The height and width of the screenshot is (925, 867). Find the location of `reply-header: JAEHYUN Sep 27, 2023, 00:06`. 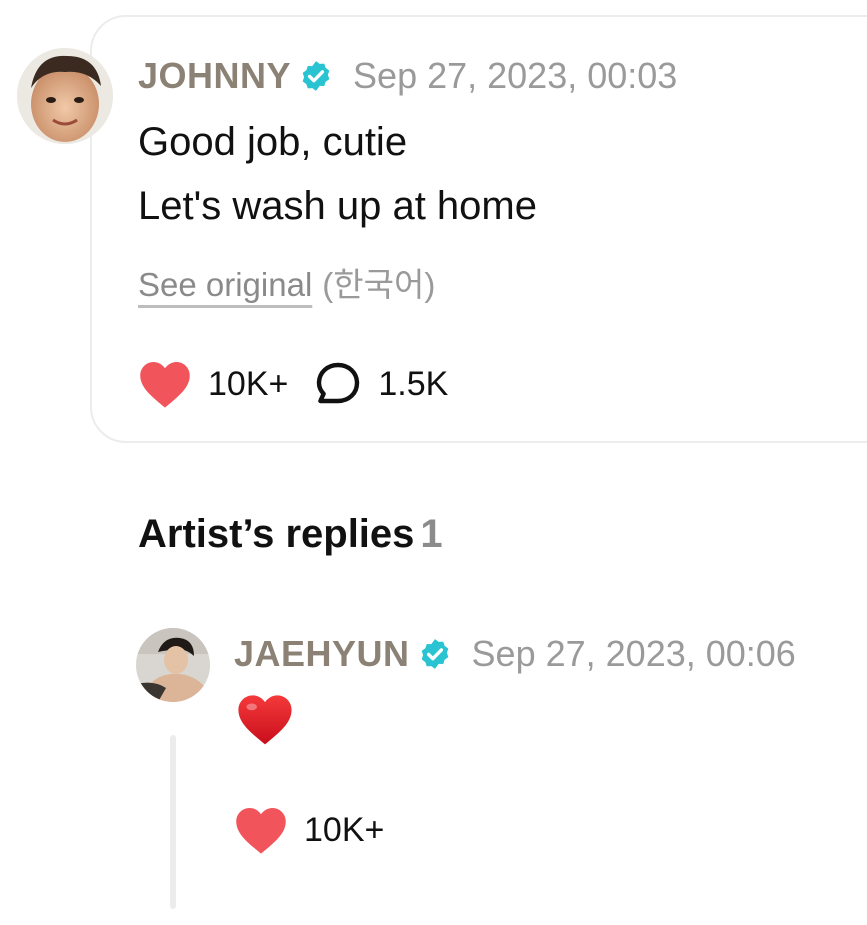

reply-header: JAEHYUN Sep 27, 2023, 00:06 is located at coordinates (515, 654).